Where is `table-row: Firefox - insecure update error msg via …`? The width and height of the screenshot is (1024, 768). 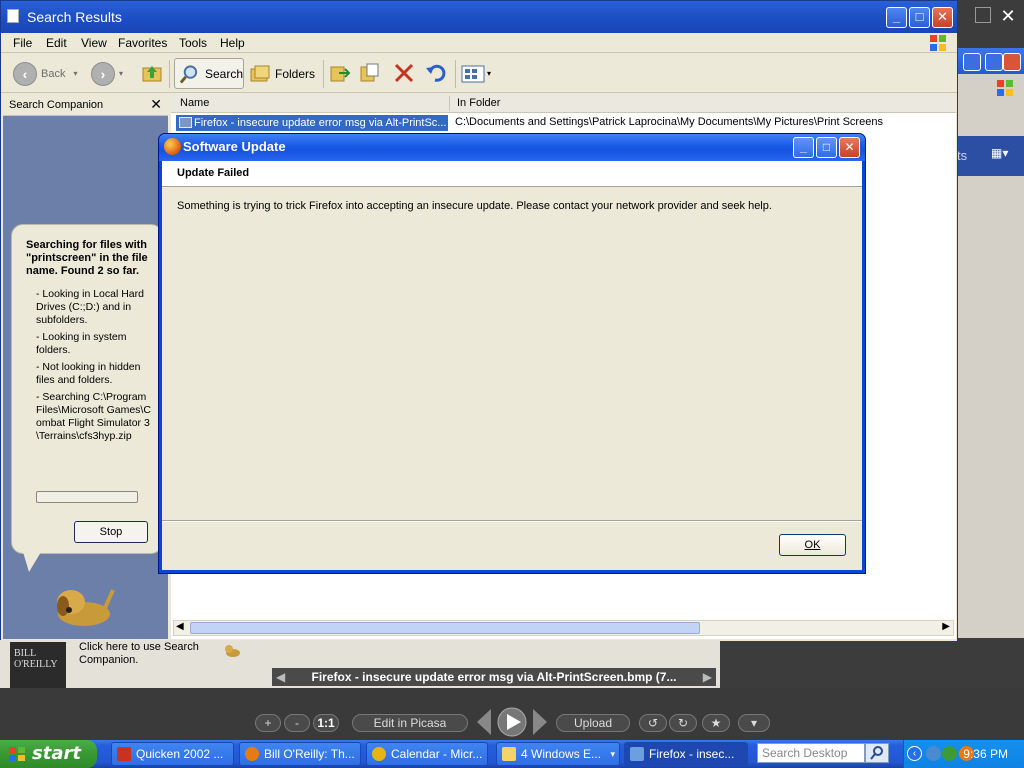
table-row: Firefox - insecure update error msg via … is located at coordinates (312, 123).